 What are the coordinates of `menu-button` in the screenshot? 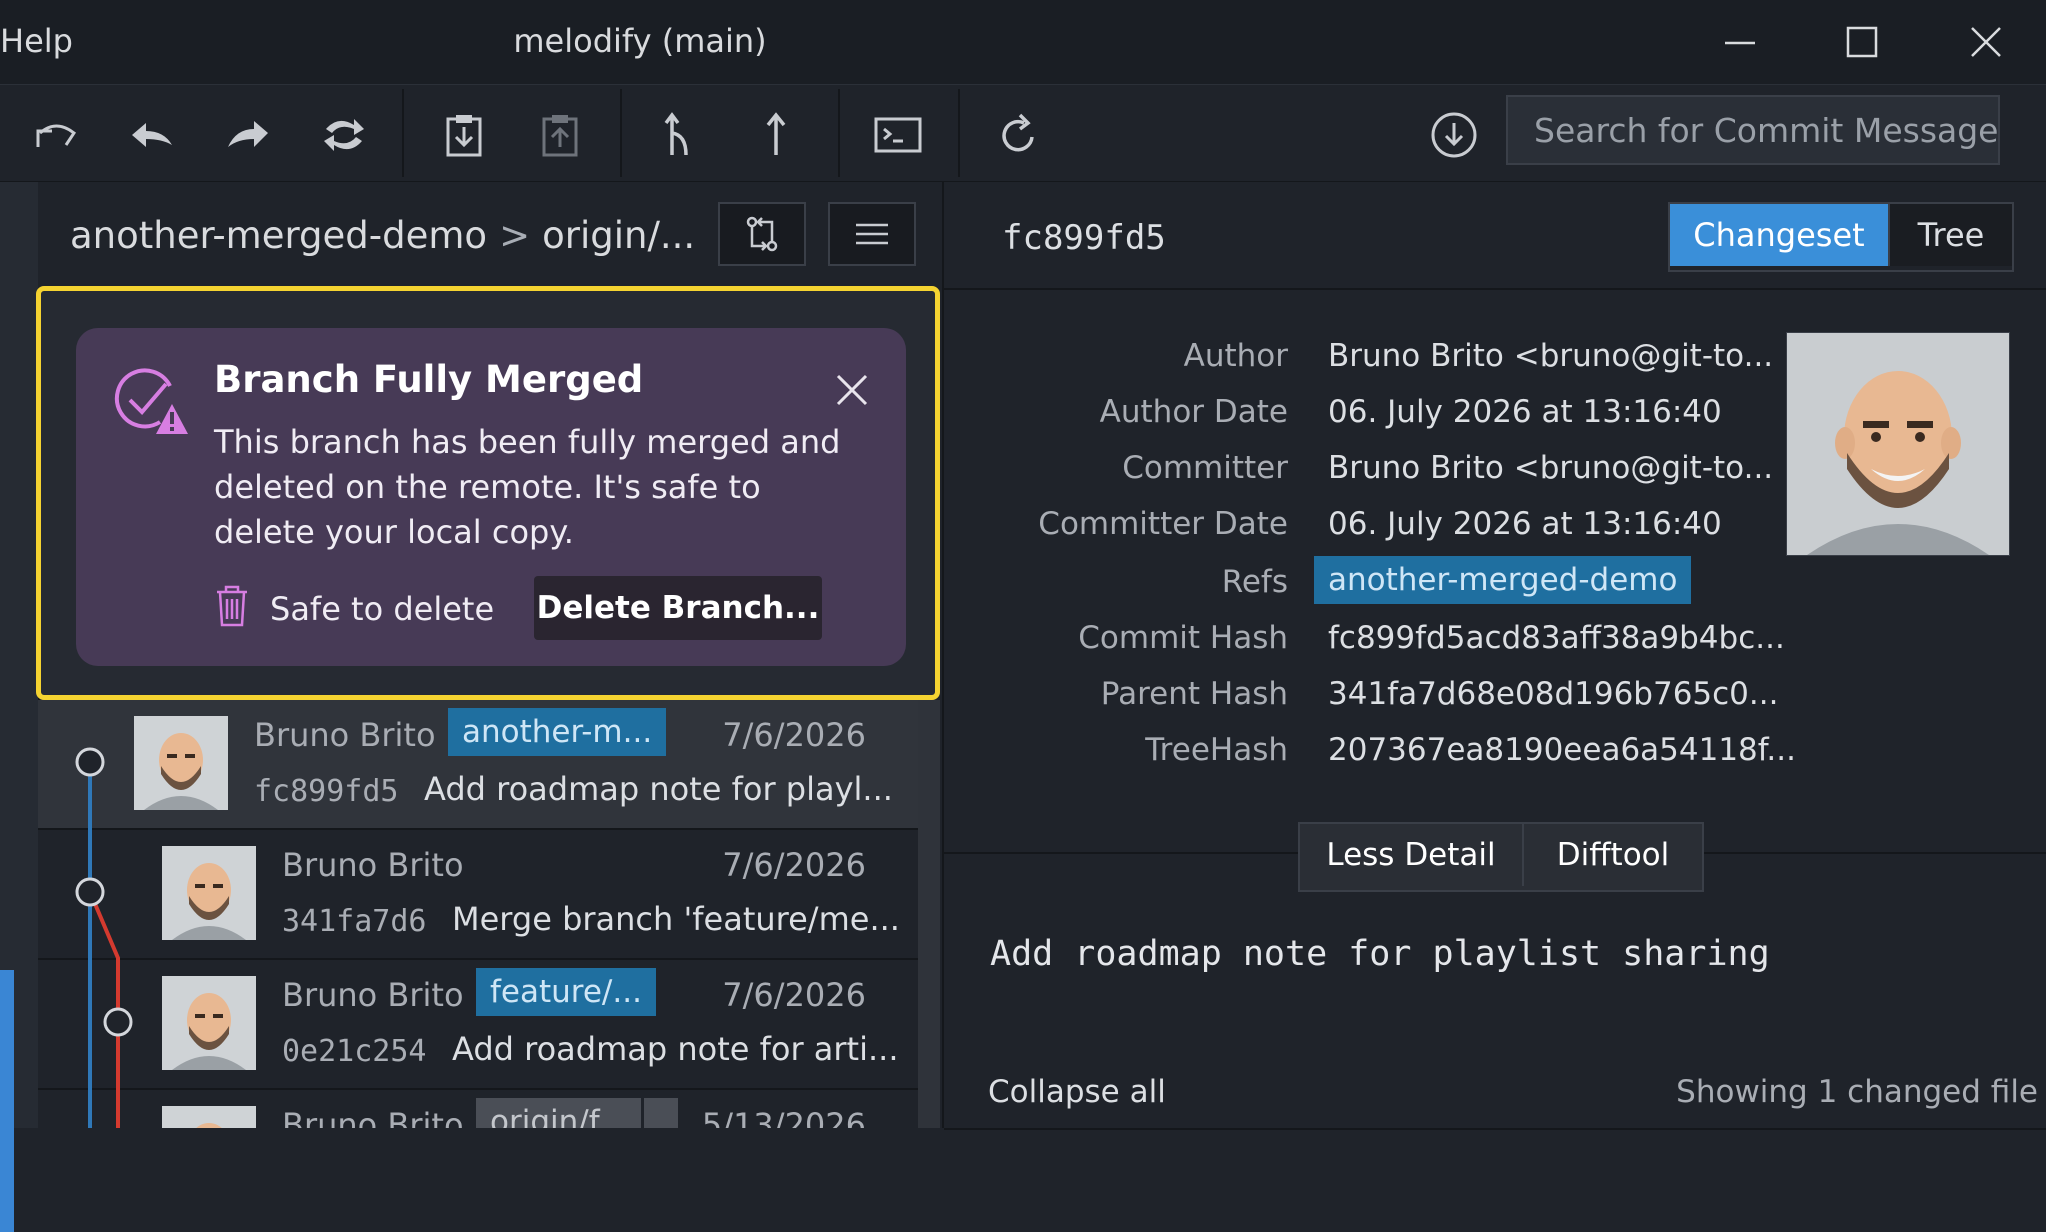 It's located at (872, 234).